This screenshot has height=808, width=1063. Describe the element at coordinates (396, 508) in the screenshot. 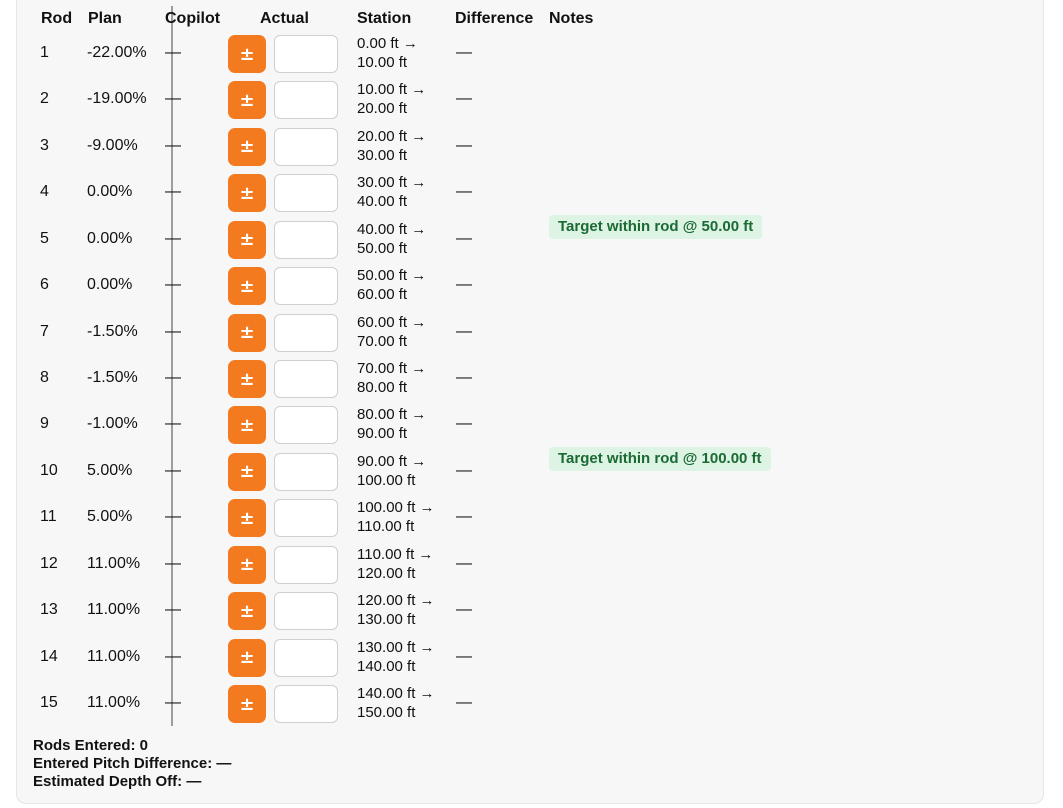

I see `station-start: 100.00 ft →` at that location.